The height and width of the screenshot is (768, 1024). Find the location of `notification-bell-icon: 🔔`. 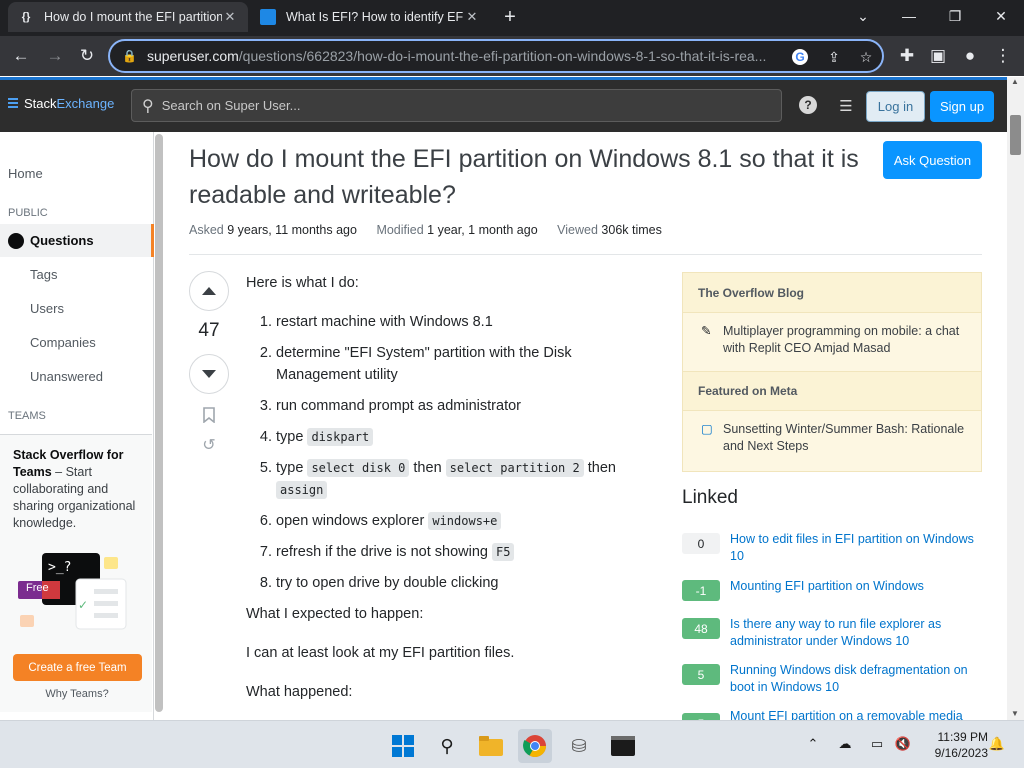

notification-bell-icon: 🔔 is located at coordinates (997, 744).